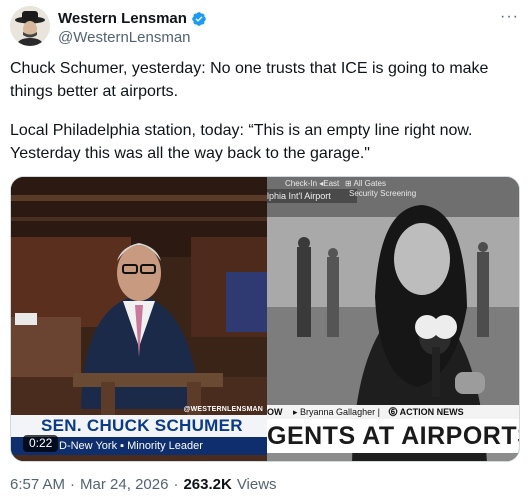 The height and width of the screenshot is (497, 529). I want to click on tweet-header: Western Lensman @WesternLensman ···, so click(264, 28).